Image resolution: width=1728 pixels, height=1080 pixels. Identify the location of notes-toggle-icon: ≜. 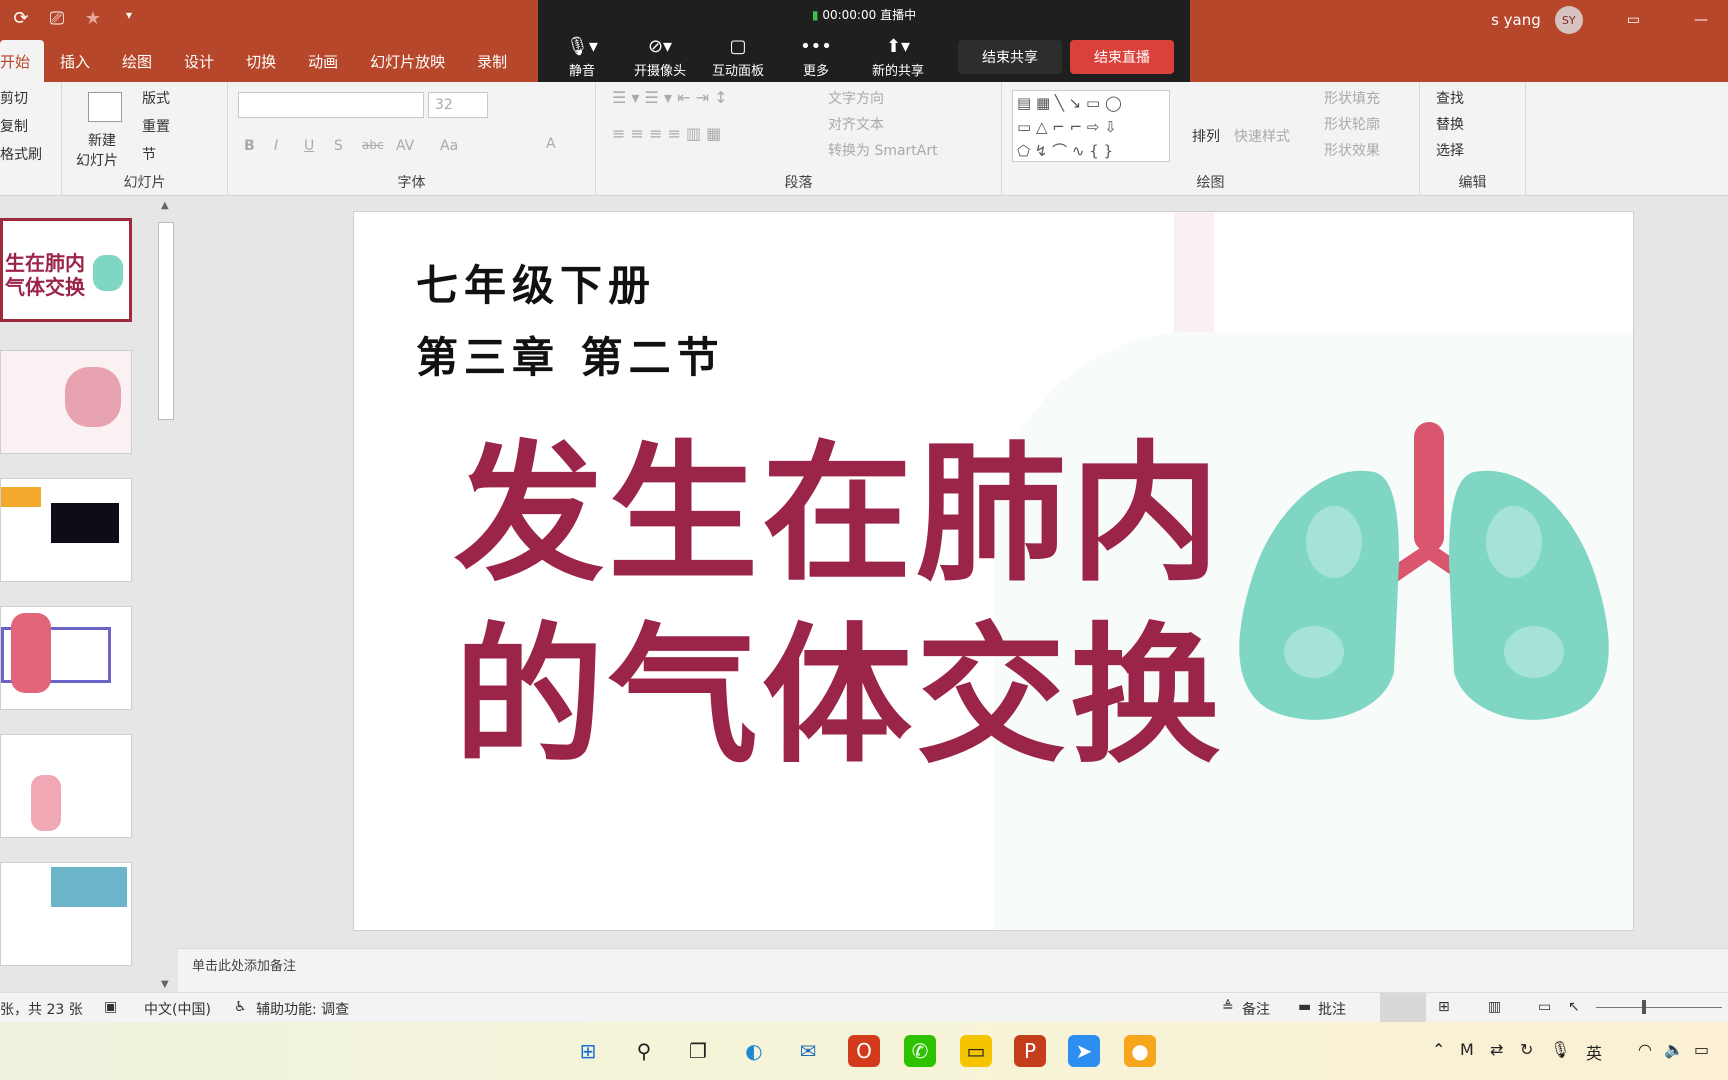
(1228, 1007).